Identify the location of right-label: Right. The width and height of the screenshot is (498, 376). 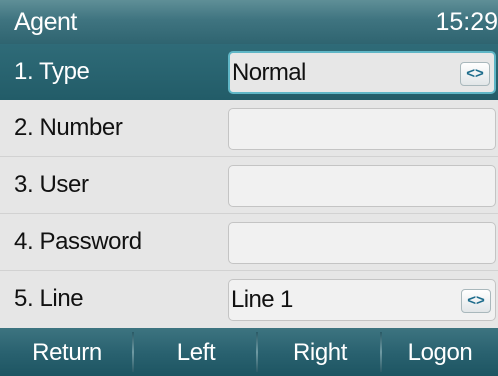
(320, 352).